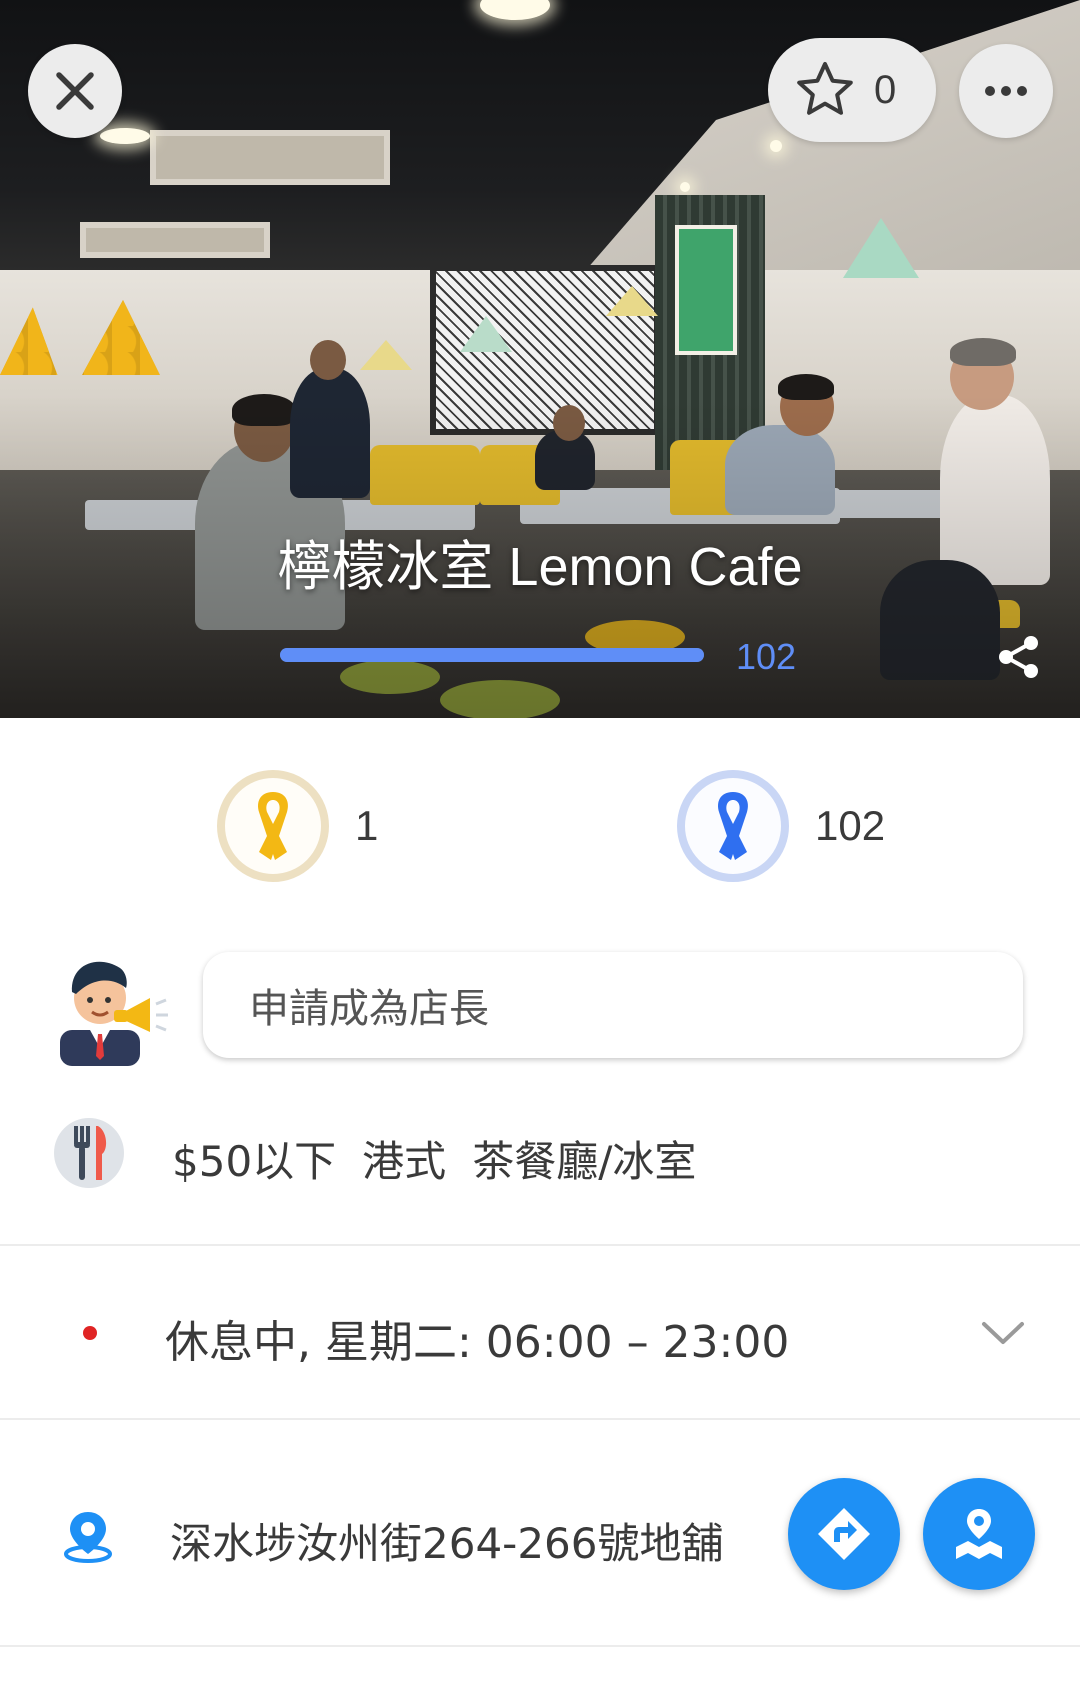 The image size is (1080, 1687). I want to click on share-icon, so click(1018, 657).